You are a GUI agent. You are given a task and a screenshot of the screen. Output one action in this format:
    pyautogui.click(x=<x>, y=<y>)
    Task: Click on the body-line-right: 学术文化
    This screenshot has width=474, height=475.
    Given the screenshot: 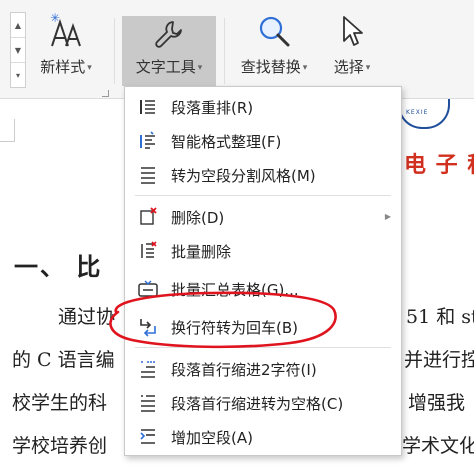 What is the action you would take?
    pyautogui.click(x=438, y=446)
    